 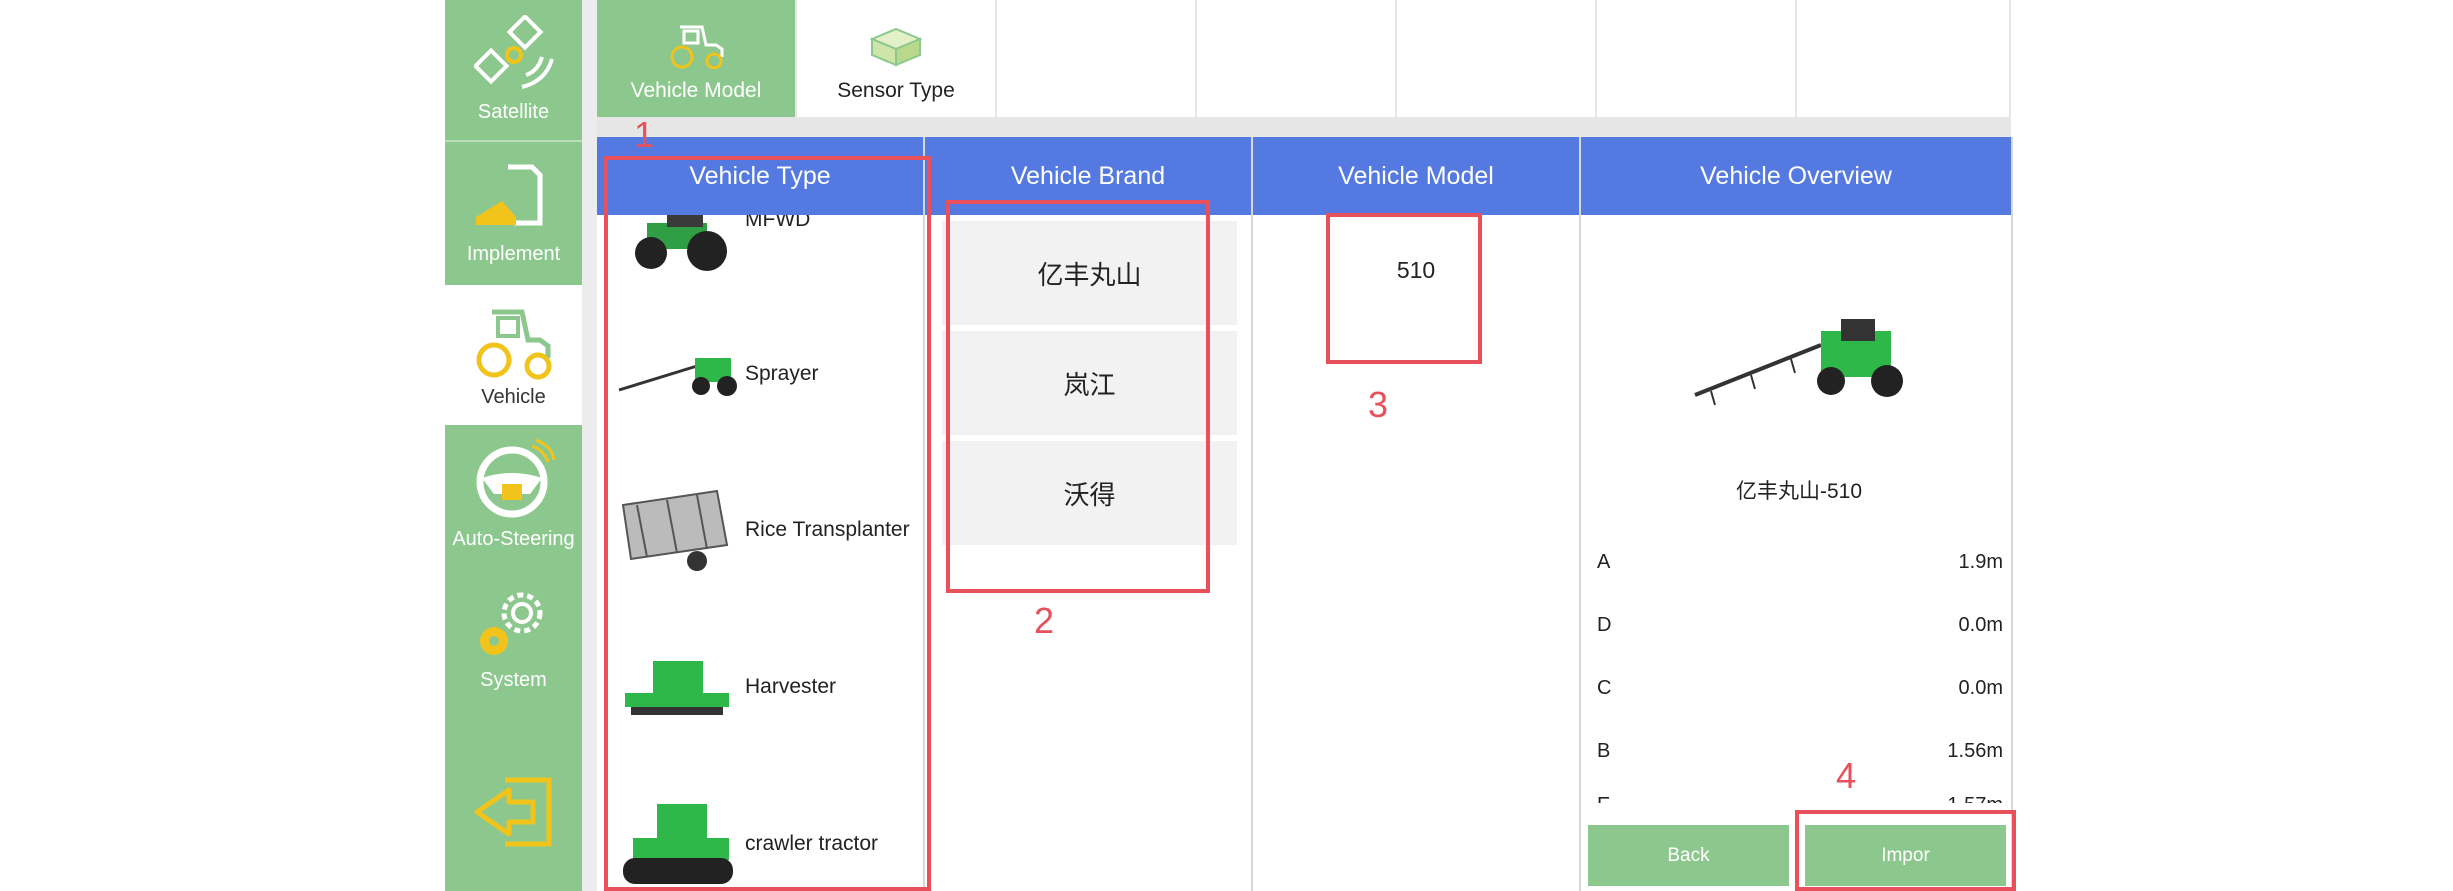 I want to click on sprayer-overview-image, so click(x=1798, y=362).